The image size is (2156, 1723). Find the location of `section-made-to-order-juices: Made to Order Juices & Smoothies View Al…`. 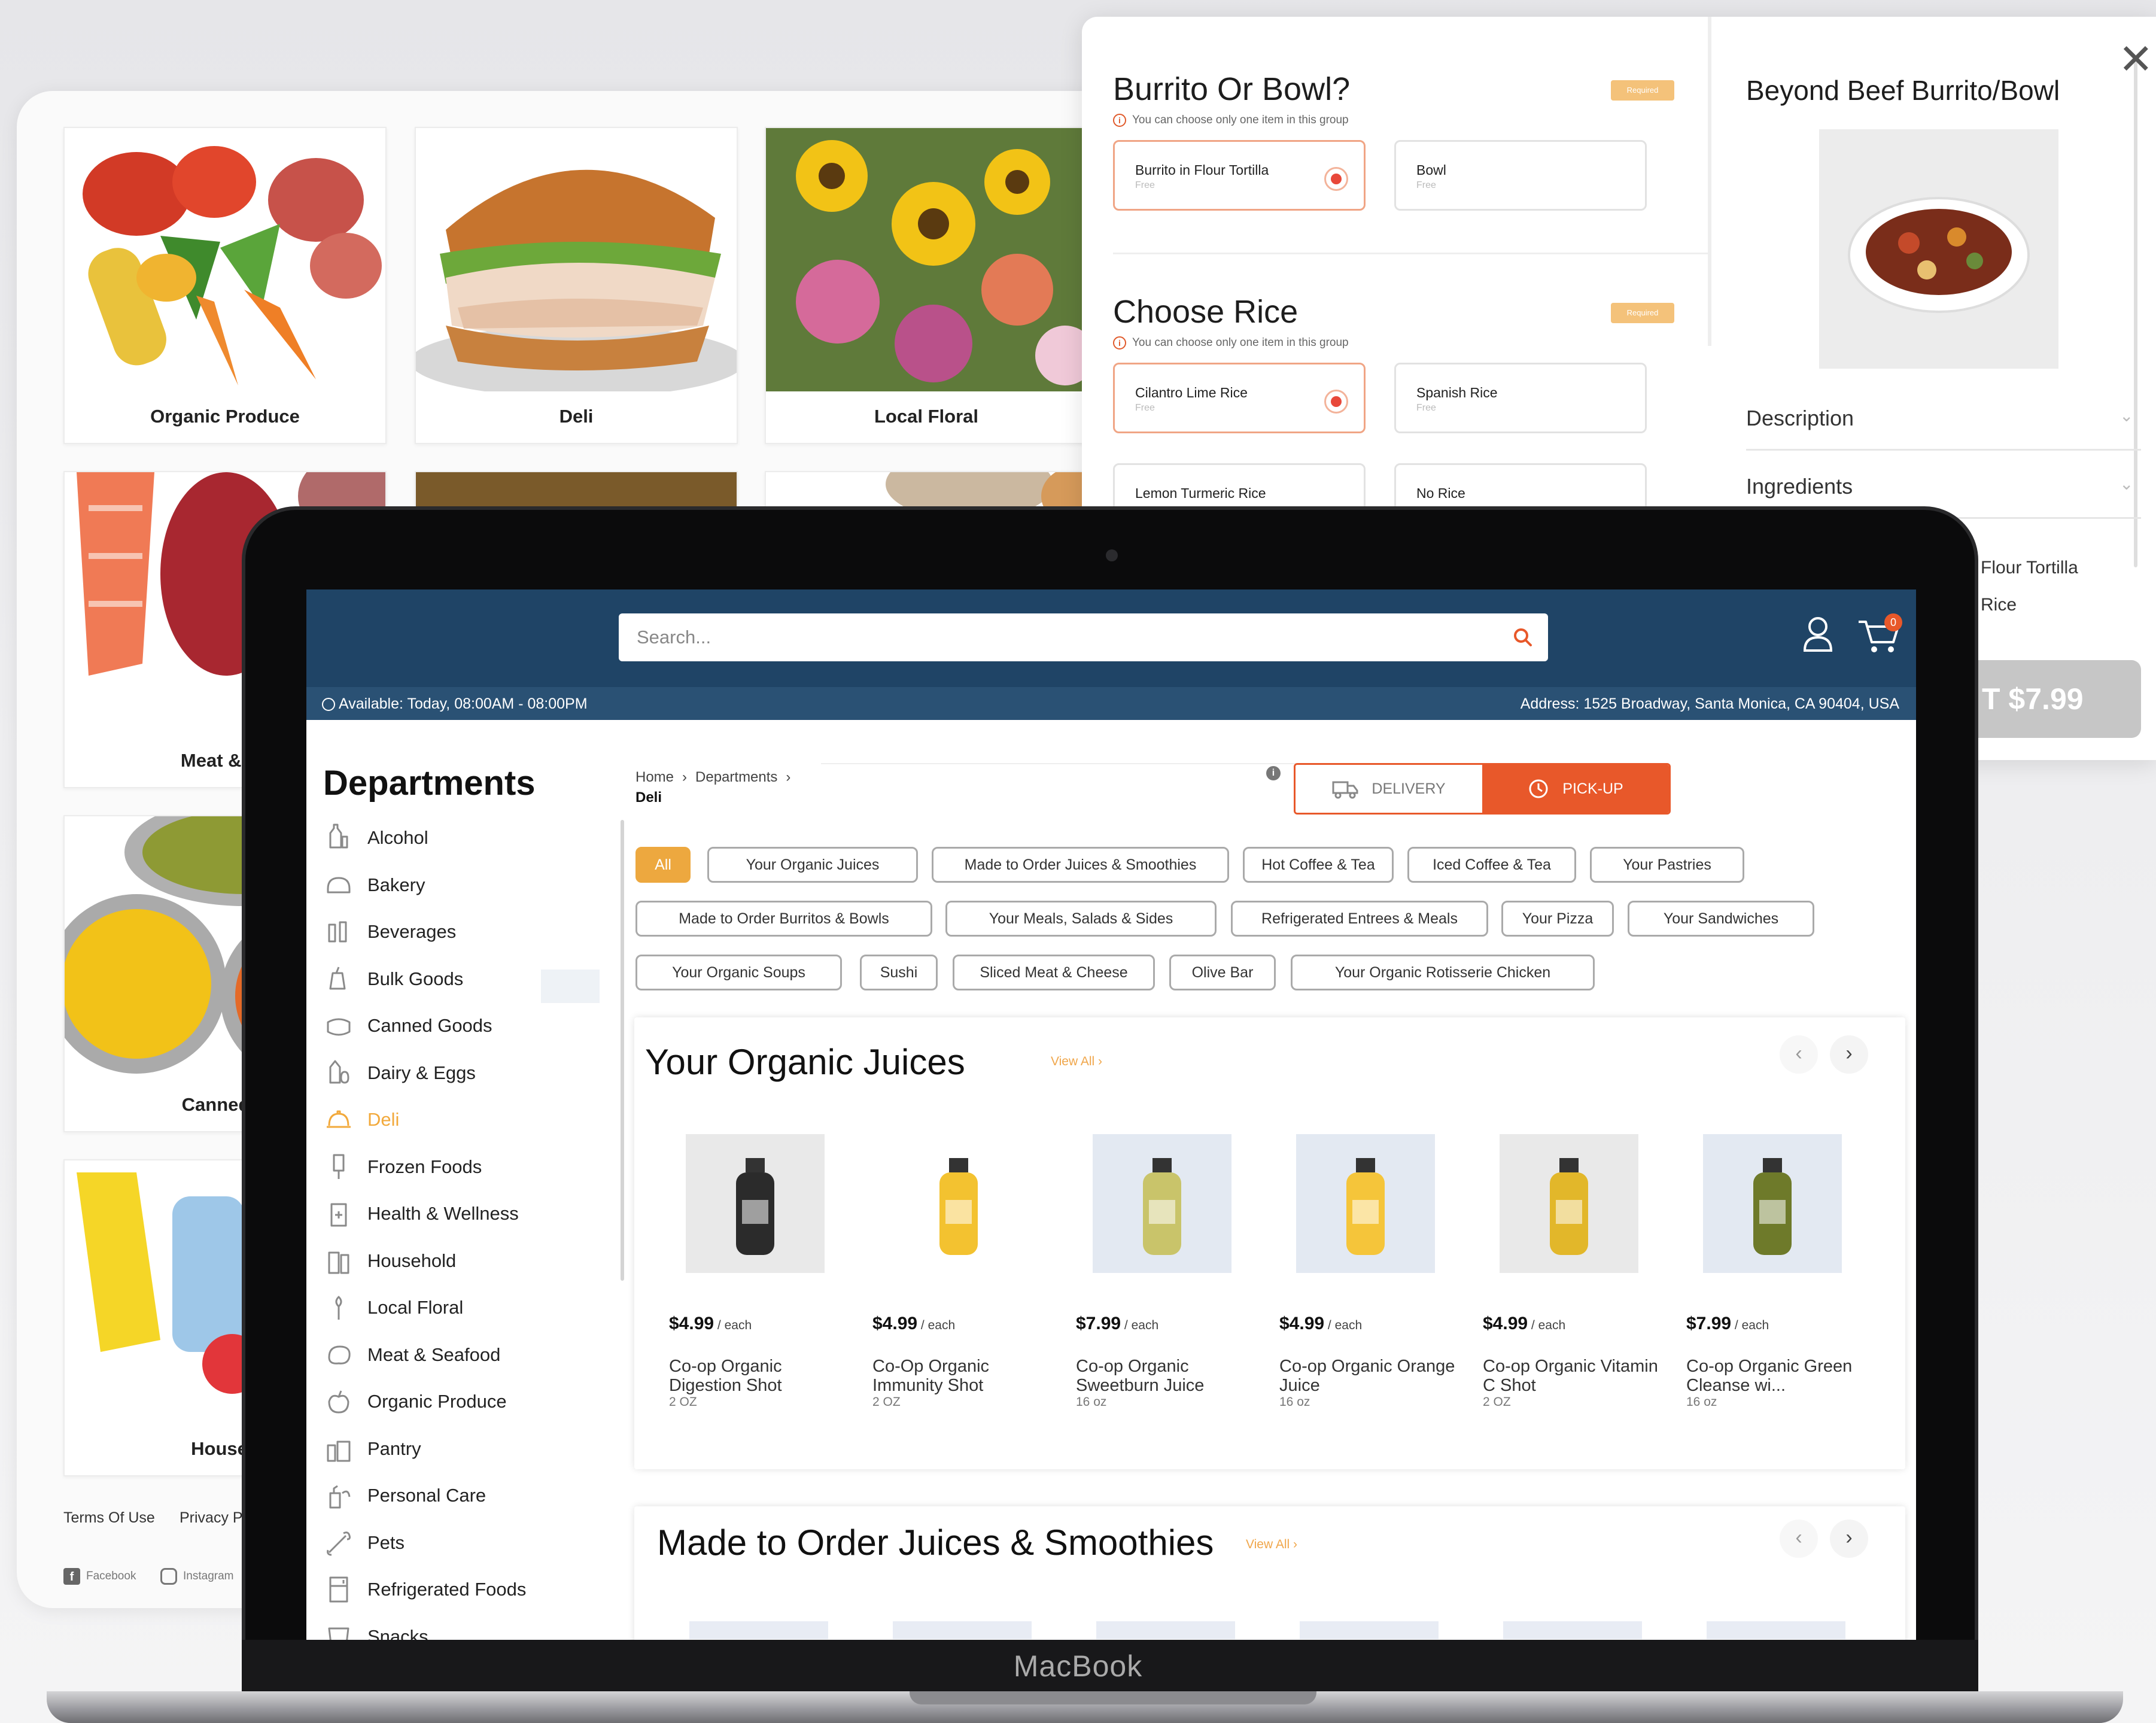

section-made-to-order-juices: Made to Order Juices & Smoothies View Al… is located at coordinates (1269, 1573).